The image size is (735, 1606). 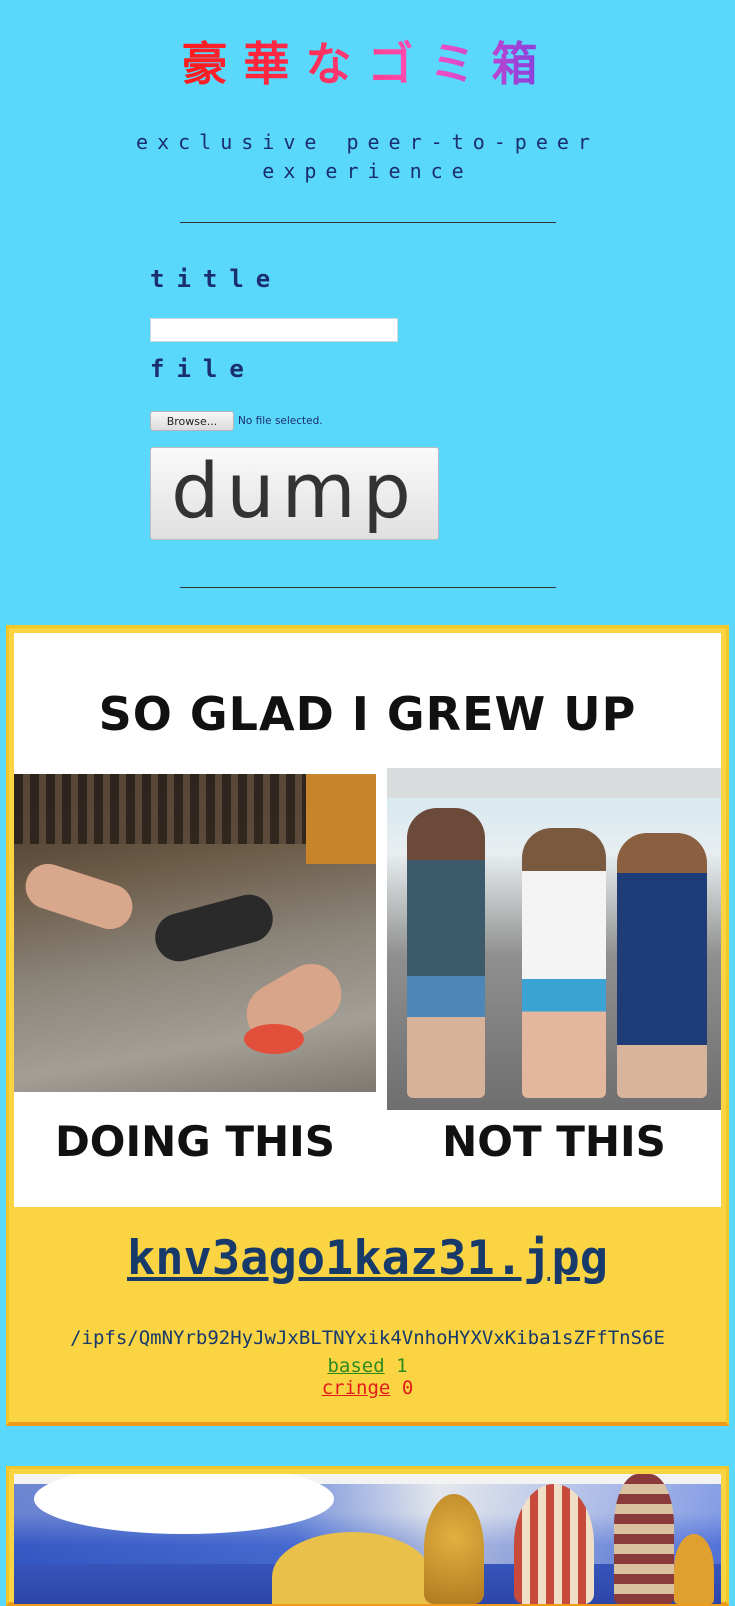 I want to click on post-card, so click(x=367, y=1536).